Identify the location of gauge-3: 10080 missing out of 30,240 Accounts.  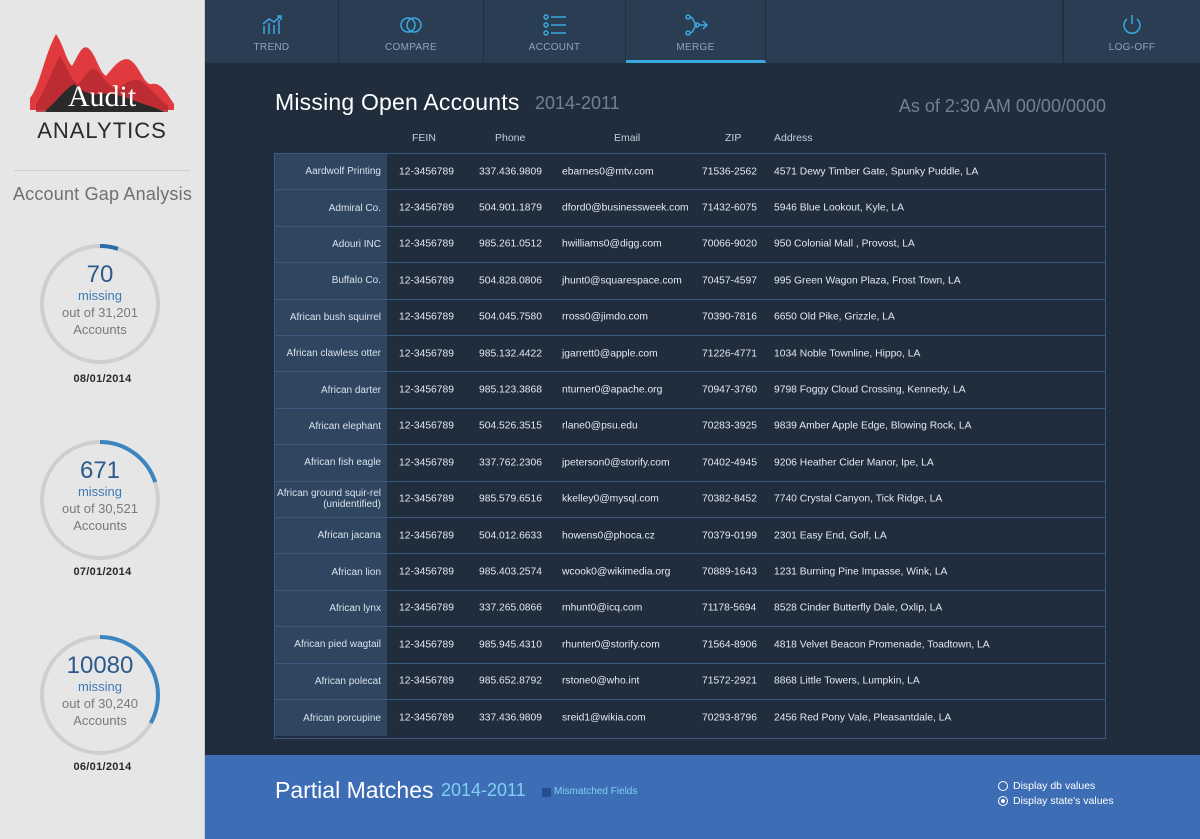
(100, 695).